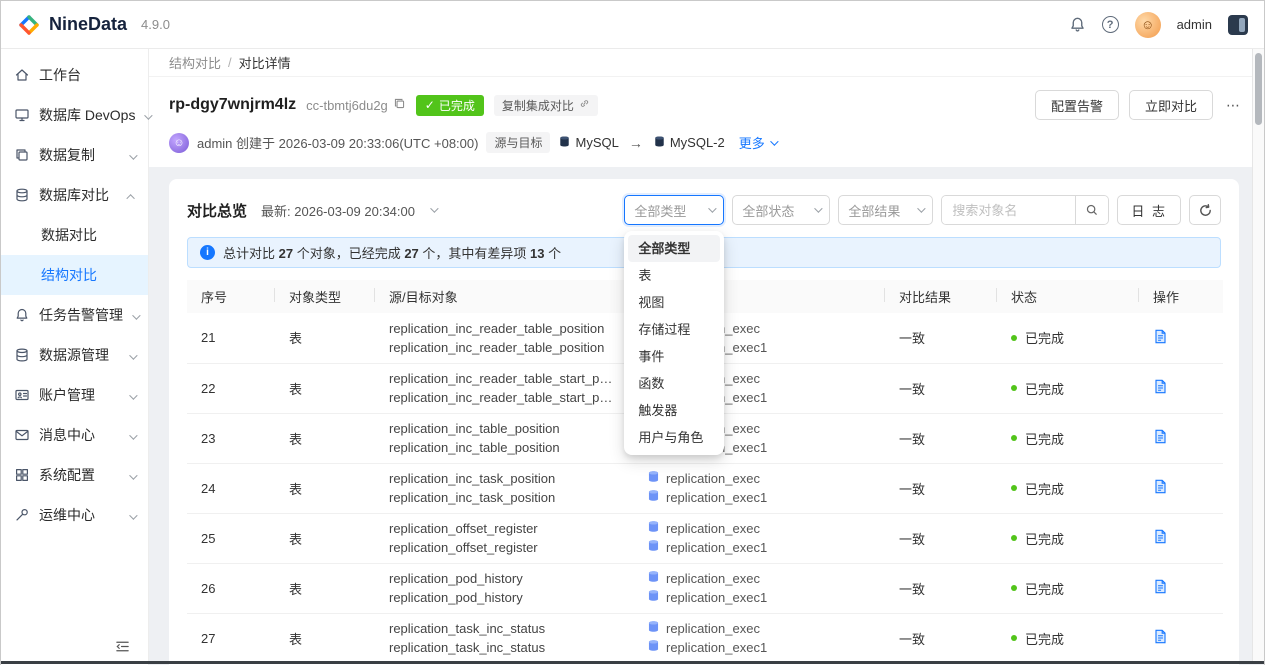 The image size is (1265, 665). What do you see at coordinates (88, 24) in the screenshot?
I see `brand-name: NineData` at bounding box center [88, 24].